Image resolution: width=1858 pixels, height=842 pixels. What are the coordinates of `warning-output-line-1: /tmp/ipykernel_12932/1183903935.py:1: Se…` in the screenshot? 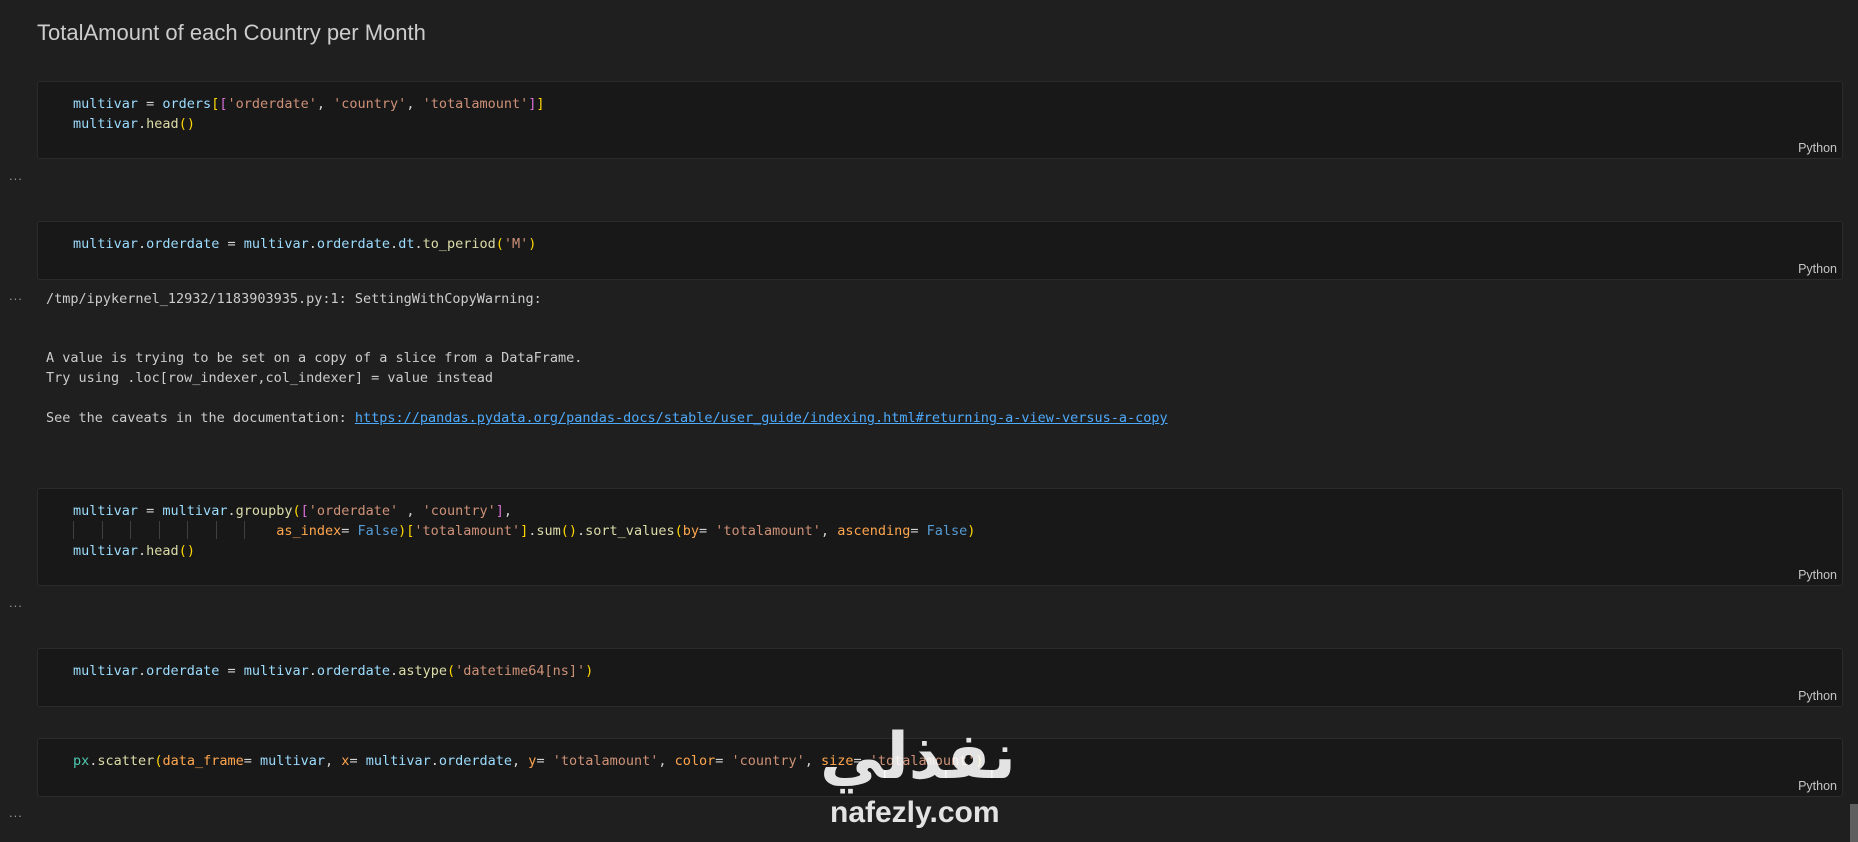 It's located at (294, 299).